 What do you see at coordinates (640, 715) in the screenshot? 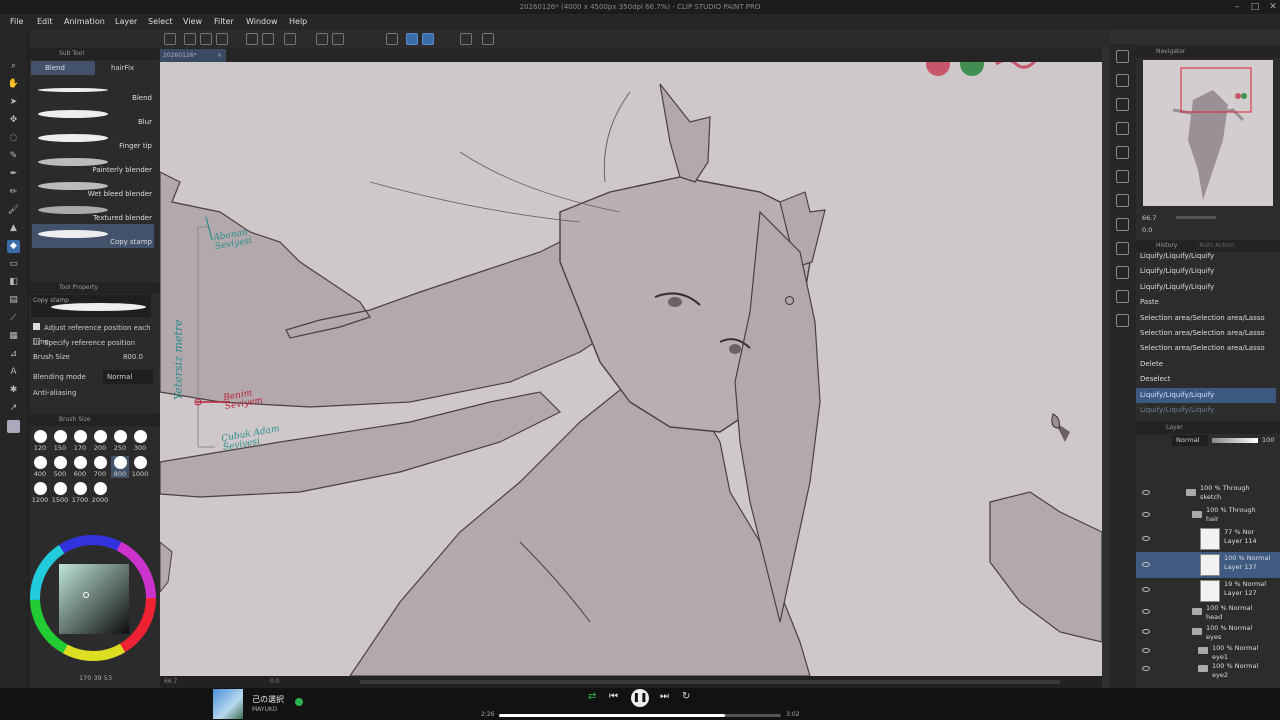
I see `media-progress-bar` at bounding box center [640, 715].